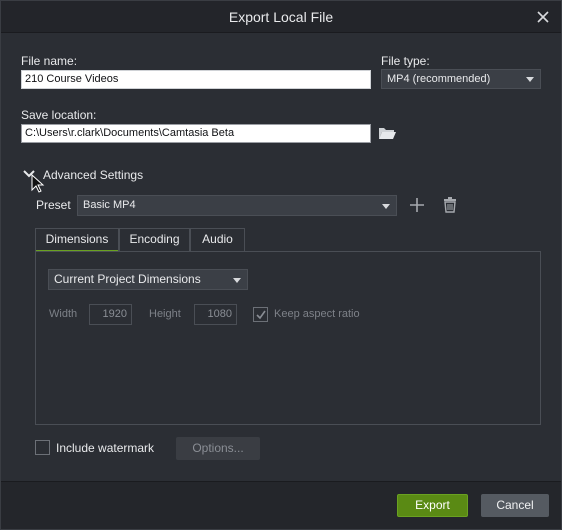 Image resolution: width=562 pixels, height=530 pixels. Describe the element at coordinates (237, 205) in the screenshot. I see `preset-select: Basic MP4` at that location.